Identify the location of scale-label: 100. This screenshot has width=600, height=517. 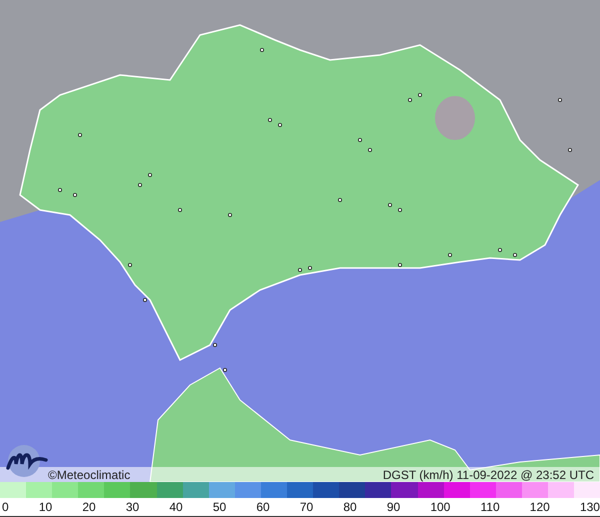
(440, 507).